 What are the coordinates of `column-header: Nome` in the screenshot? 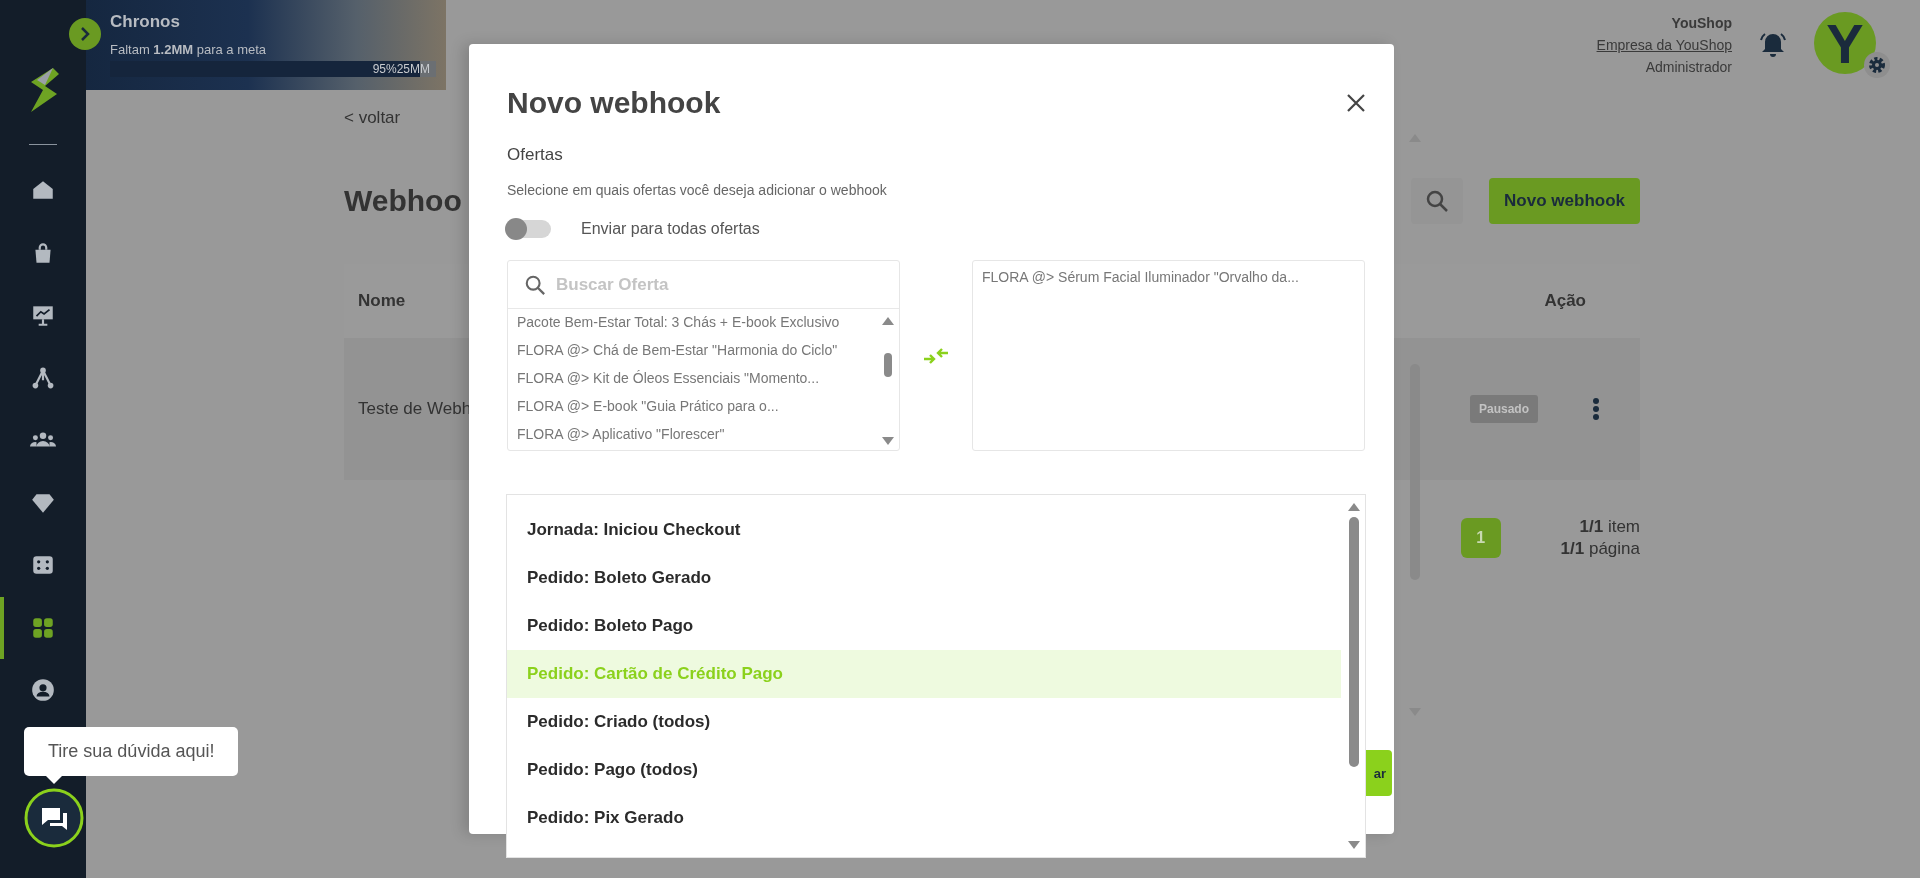 It's located at (382, 301).